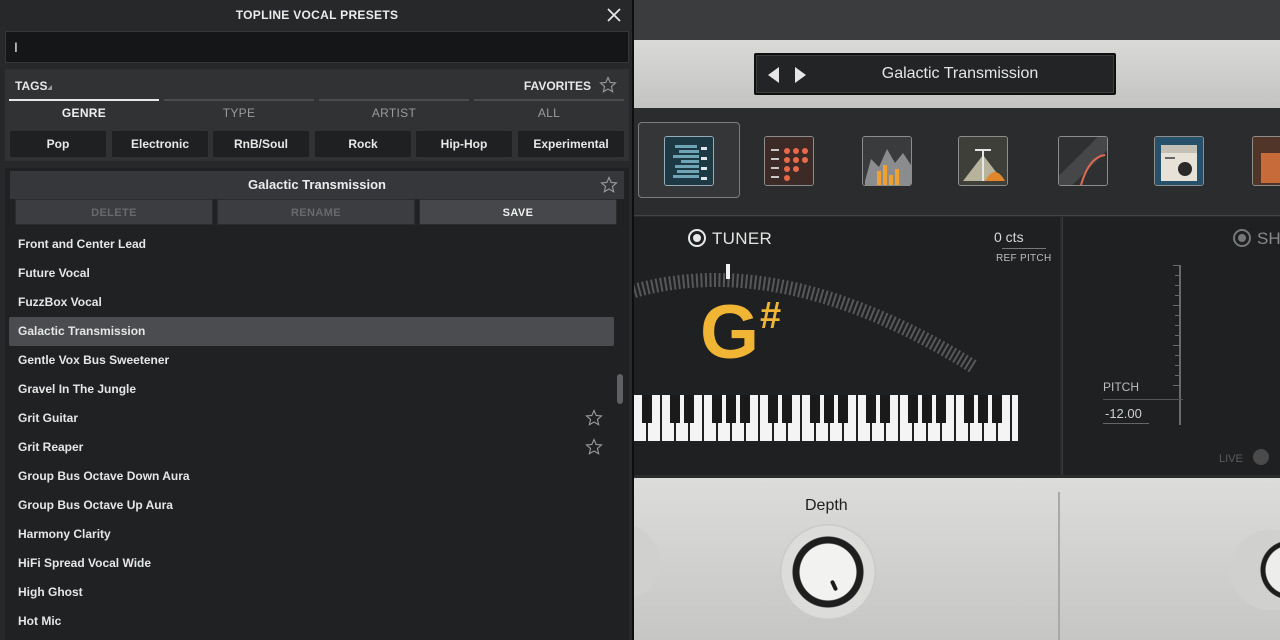 Image resolution: width=1280 pixels, height=640 pixels. What do you see at coordinates (363, 144) in the screenshot?
I see `genre-rock-button: Rock` at bounding box center [363, 144].